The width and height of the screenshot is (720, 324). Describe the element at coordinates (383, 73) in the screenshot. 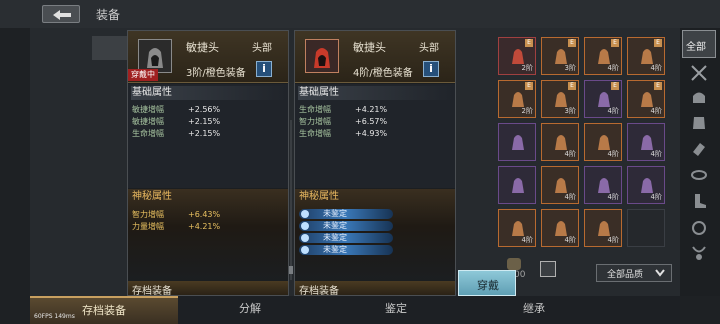

I see `item-tier: 4阶/橙色装备` at that location.